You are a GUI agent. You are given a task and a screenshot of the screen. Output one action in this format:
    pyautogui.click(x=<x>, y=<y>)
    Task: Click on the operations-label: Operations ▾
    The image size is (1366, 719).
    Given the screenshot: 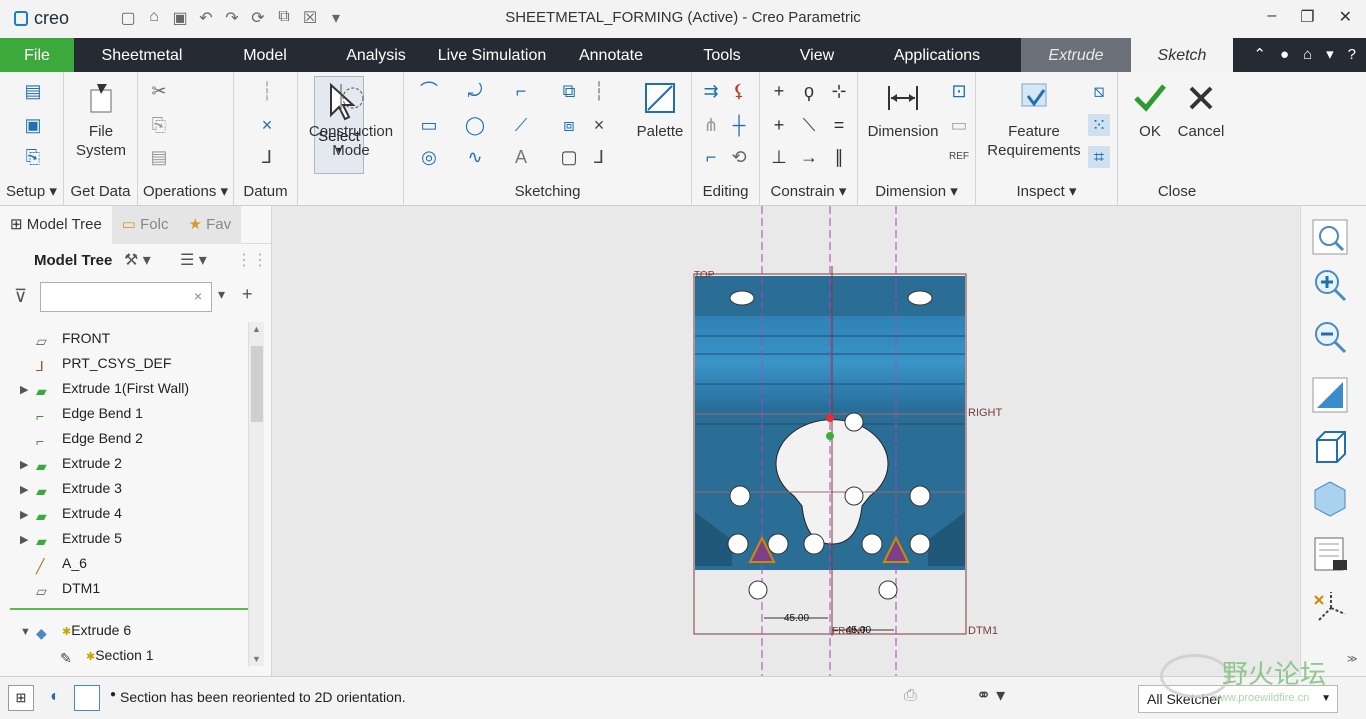 What is the action you would take?
    pyautogui.click(x=185, y=191)
    